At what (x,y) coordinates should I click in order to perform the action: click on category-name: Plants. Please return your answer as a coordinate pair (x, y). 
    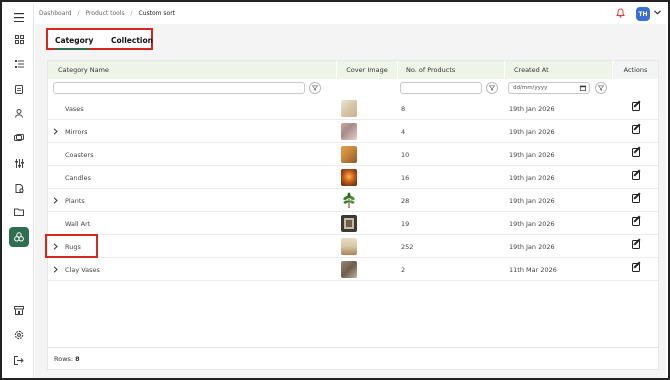
    Looking at the image, I should click on (75, 200).